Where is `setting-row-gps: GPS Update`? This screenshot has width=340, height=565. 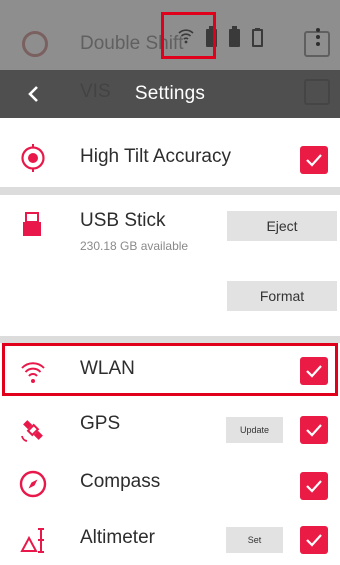 setting-row-gps: GPS Update is located at coordinates (170, 425).